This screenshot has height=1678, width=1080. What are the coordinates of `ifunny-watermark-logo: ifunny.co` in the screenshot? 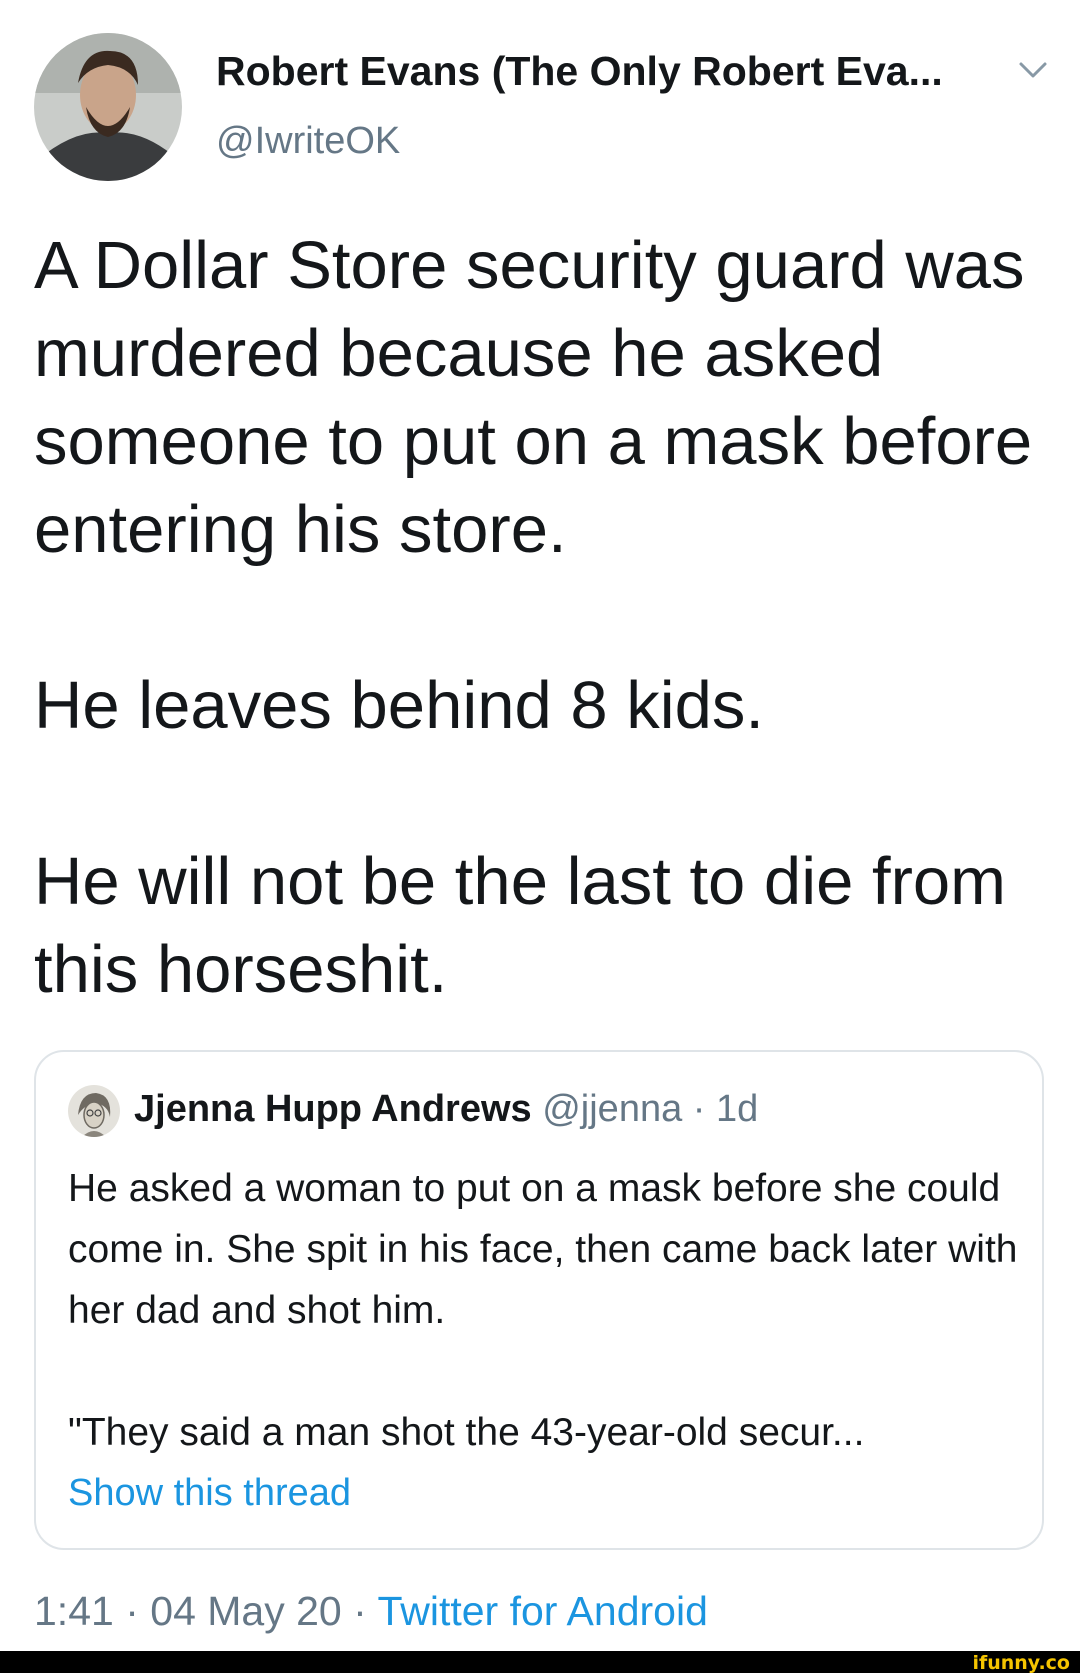 It's located at (1010, 1662).